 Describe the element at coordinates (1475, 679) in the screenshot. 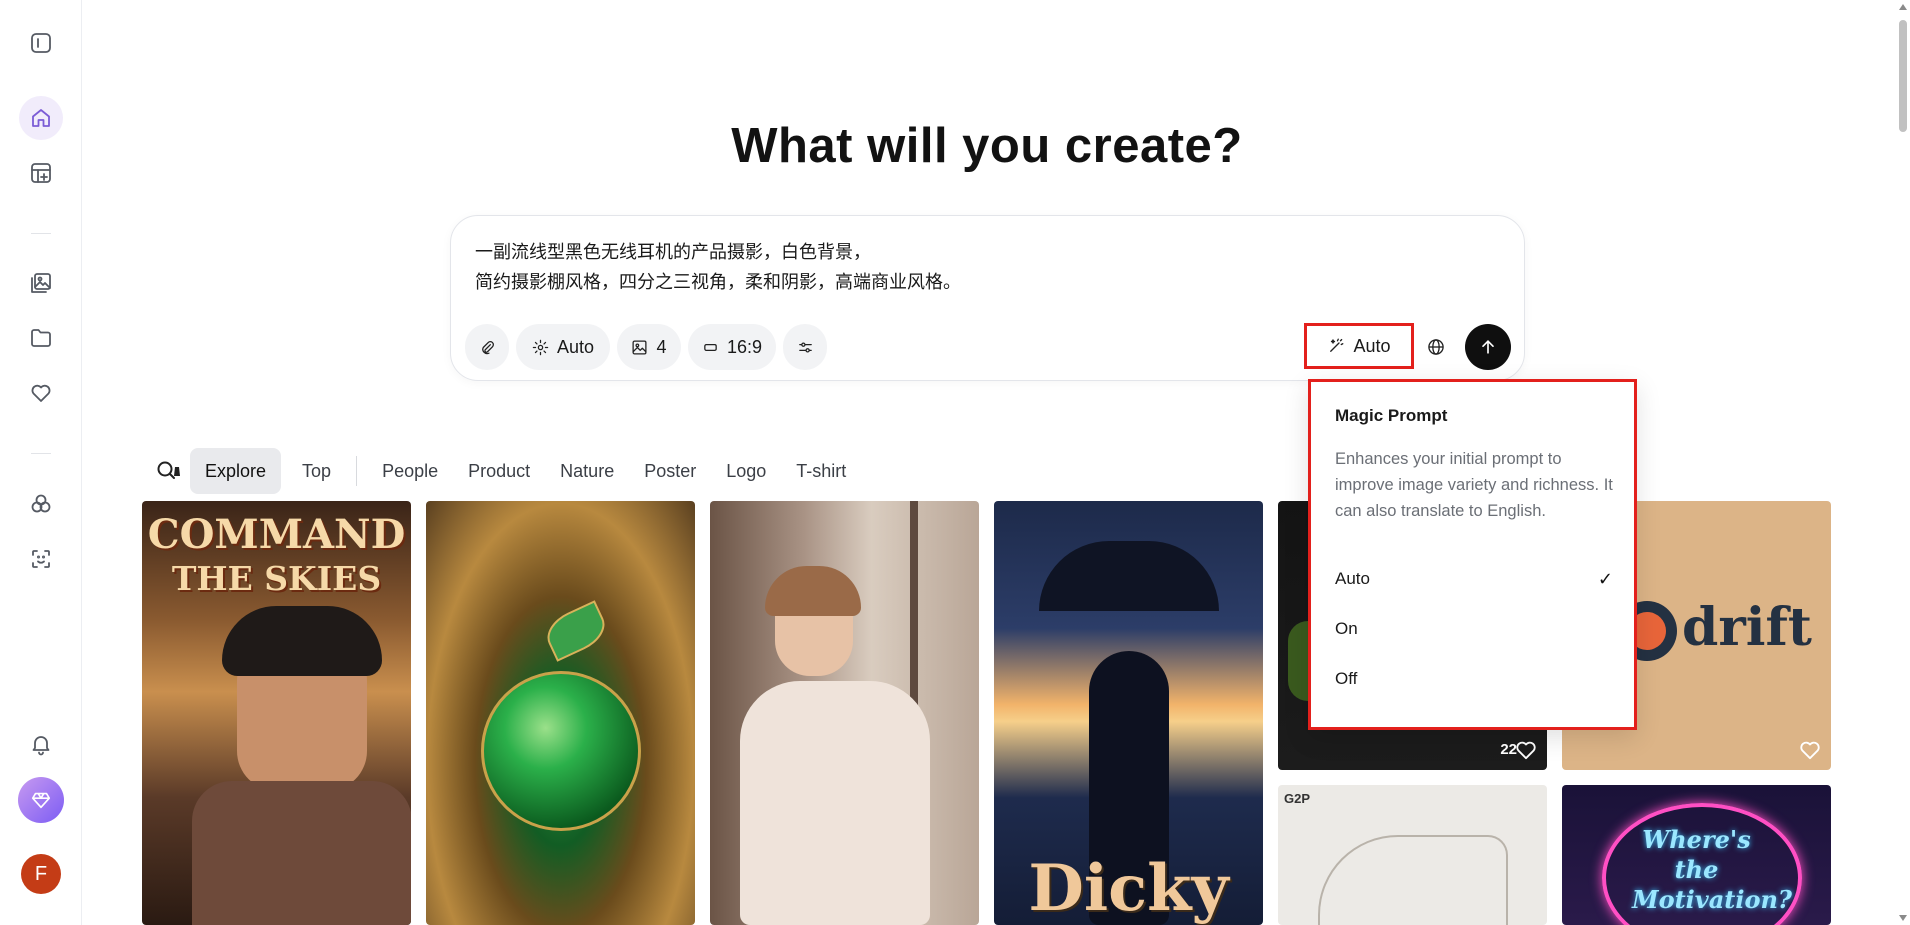

I see `option-off: Off` at that location.